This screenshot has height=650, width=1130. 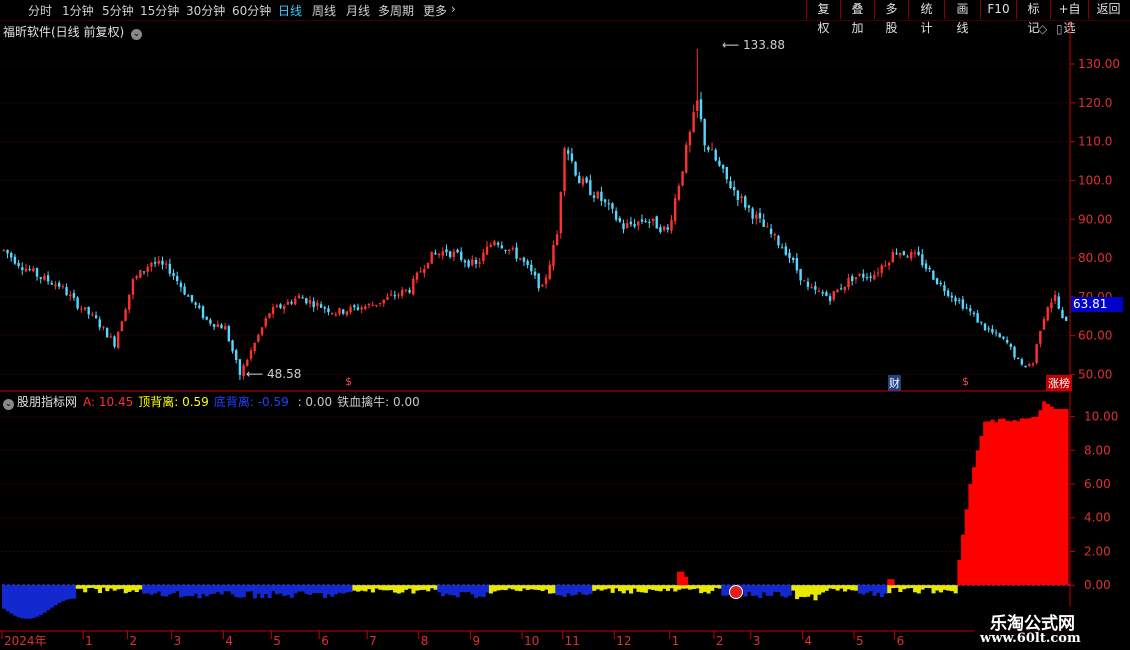 I want to click on site-watermark: 乐淘公式网 www.60lt.com, so click(x=1050, y=628).